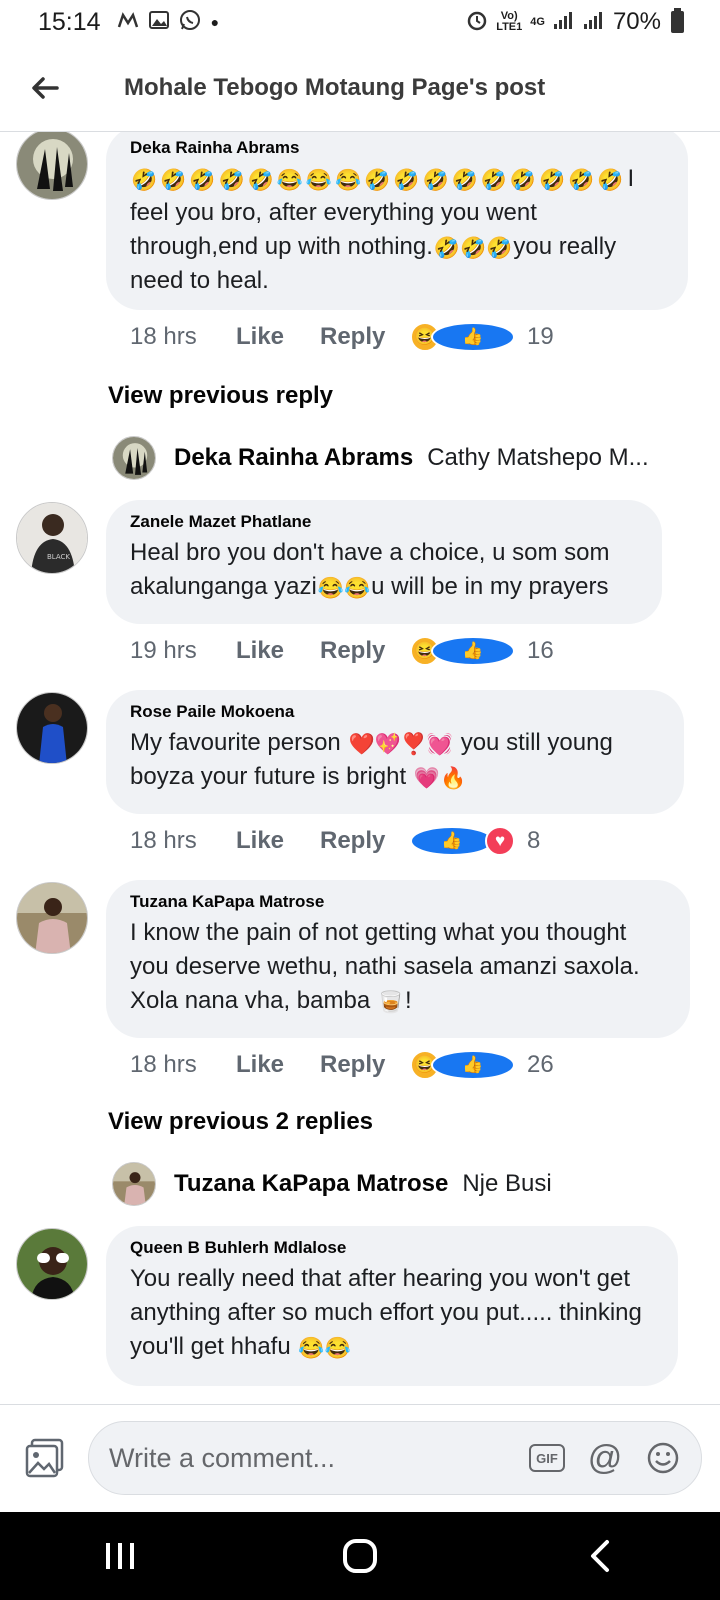 This screenshot has height=1600, width=720. I want to click on comment-emojis: ❤️💖❣️💓, so click(401, 744).